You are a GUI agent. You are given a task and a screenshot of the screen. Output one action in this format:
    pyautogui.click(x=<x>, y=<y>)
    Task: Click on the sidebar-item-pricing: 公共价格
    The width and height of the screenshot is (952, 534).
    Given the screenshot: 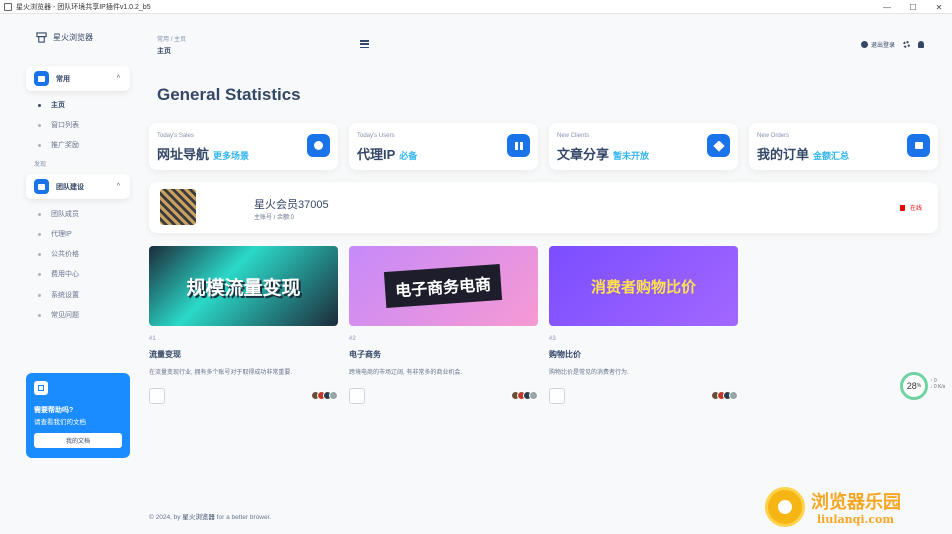 What is the action you would take?
    pyautogui.click(x=58, y=254)
    